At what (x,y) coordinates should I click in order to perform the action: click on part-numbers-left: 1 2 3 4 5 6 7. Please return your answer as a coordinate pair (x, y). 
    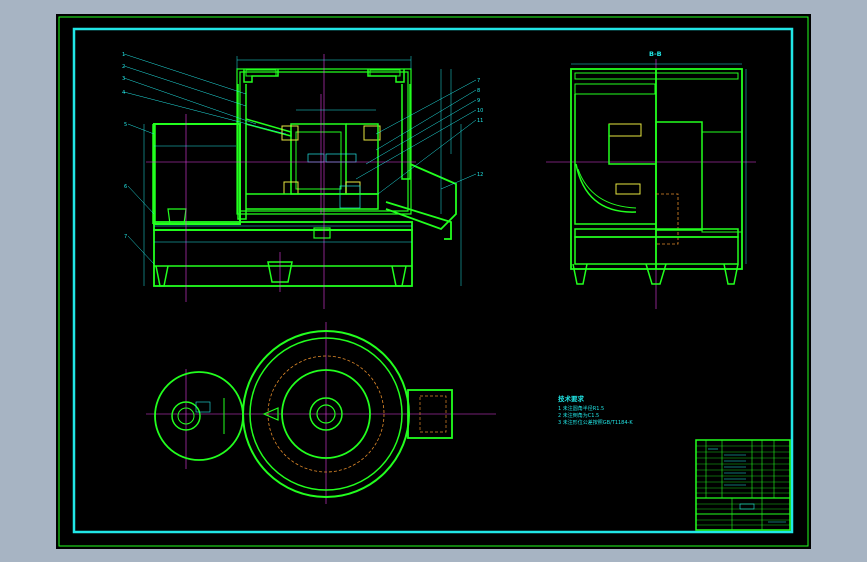
    Looking at the image, I should click on (124, 146).